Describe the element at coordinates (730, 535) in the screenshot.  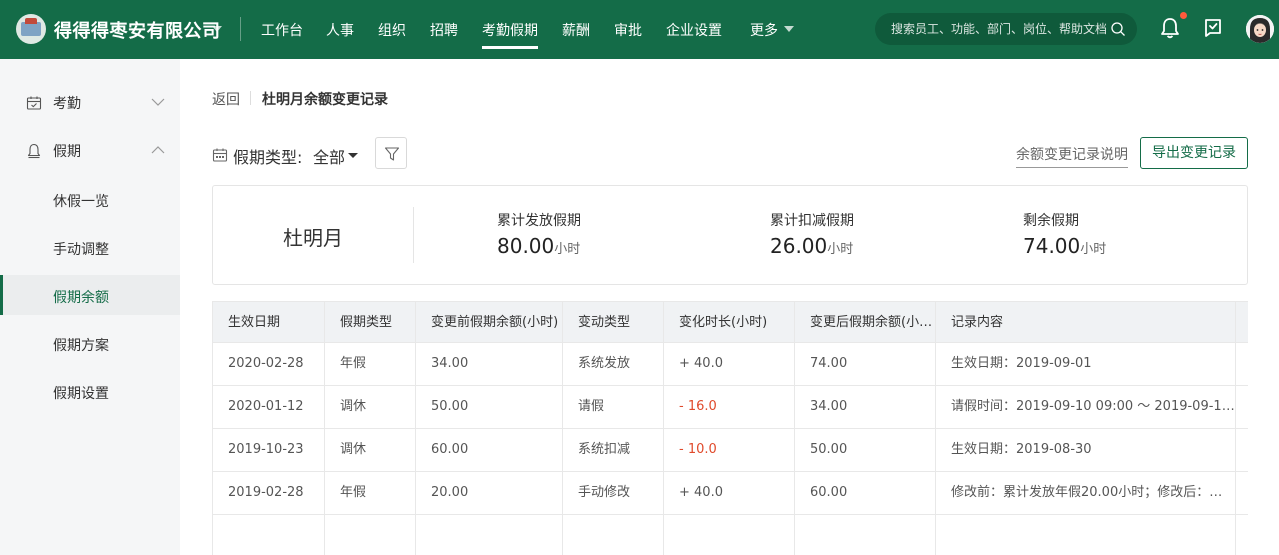
I see `table-row-empty` at that location.